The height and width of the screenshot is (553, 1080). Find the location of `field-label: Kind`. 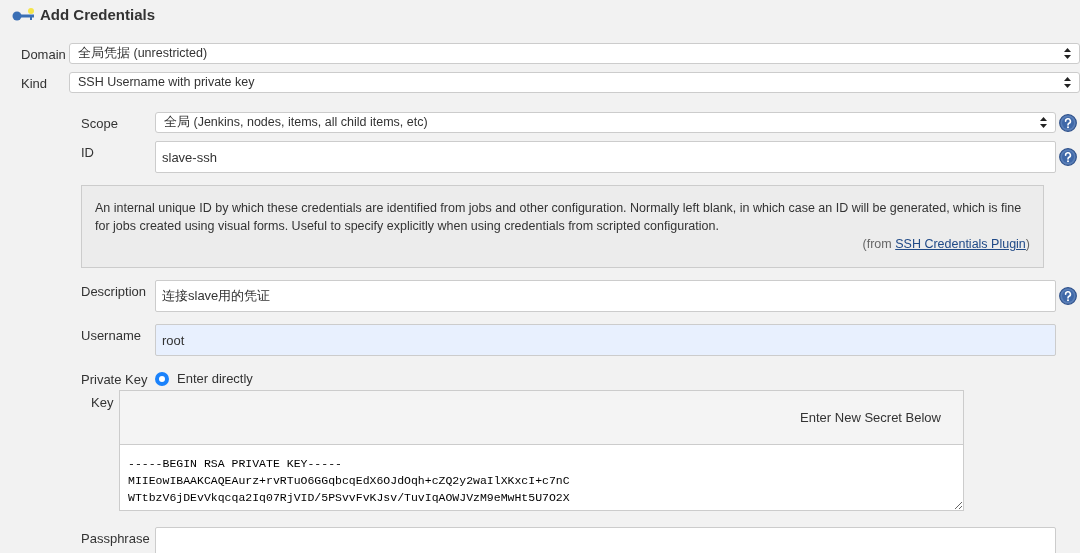

field-label: Kind is located at coordinates (35, 84).